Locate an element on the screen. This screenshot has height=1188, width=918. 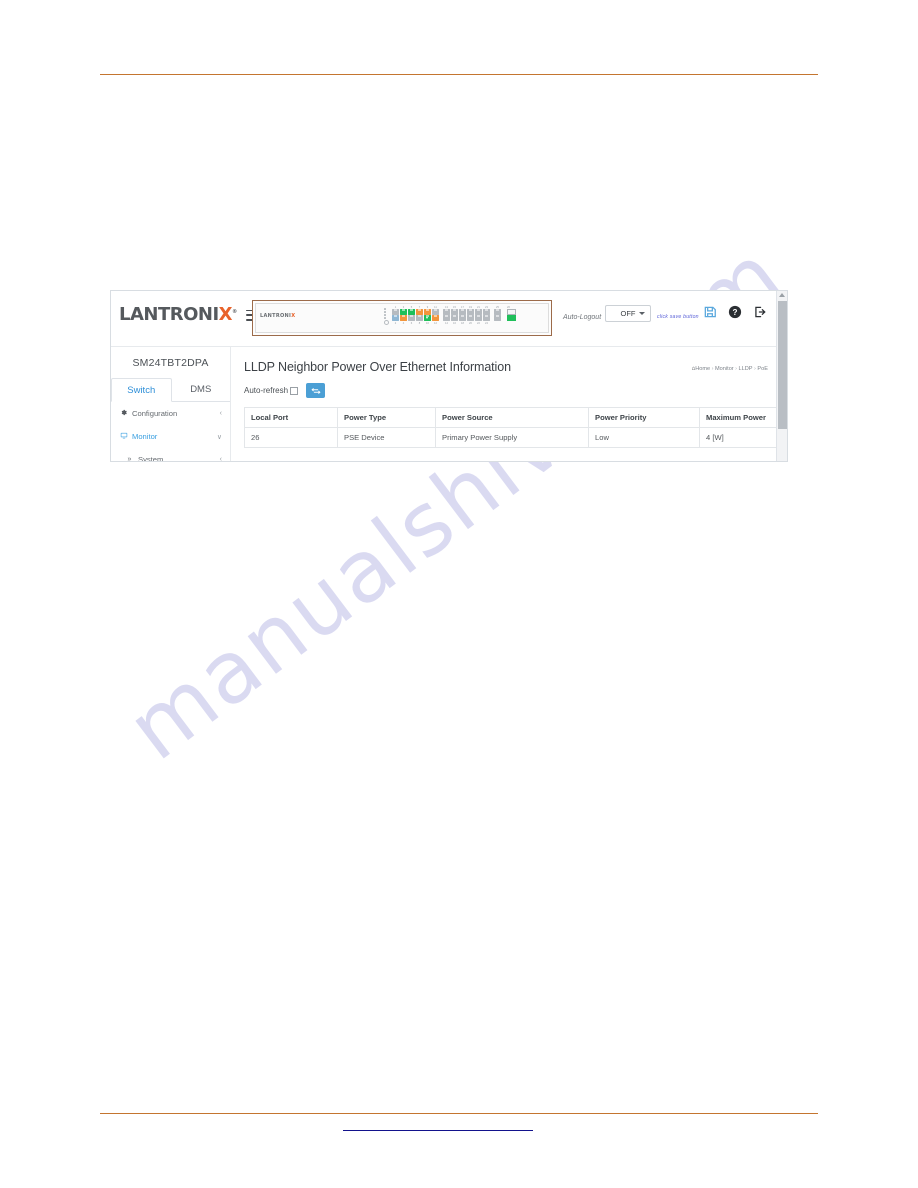
sfp-port-26b is located at coordinates (511, 318).